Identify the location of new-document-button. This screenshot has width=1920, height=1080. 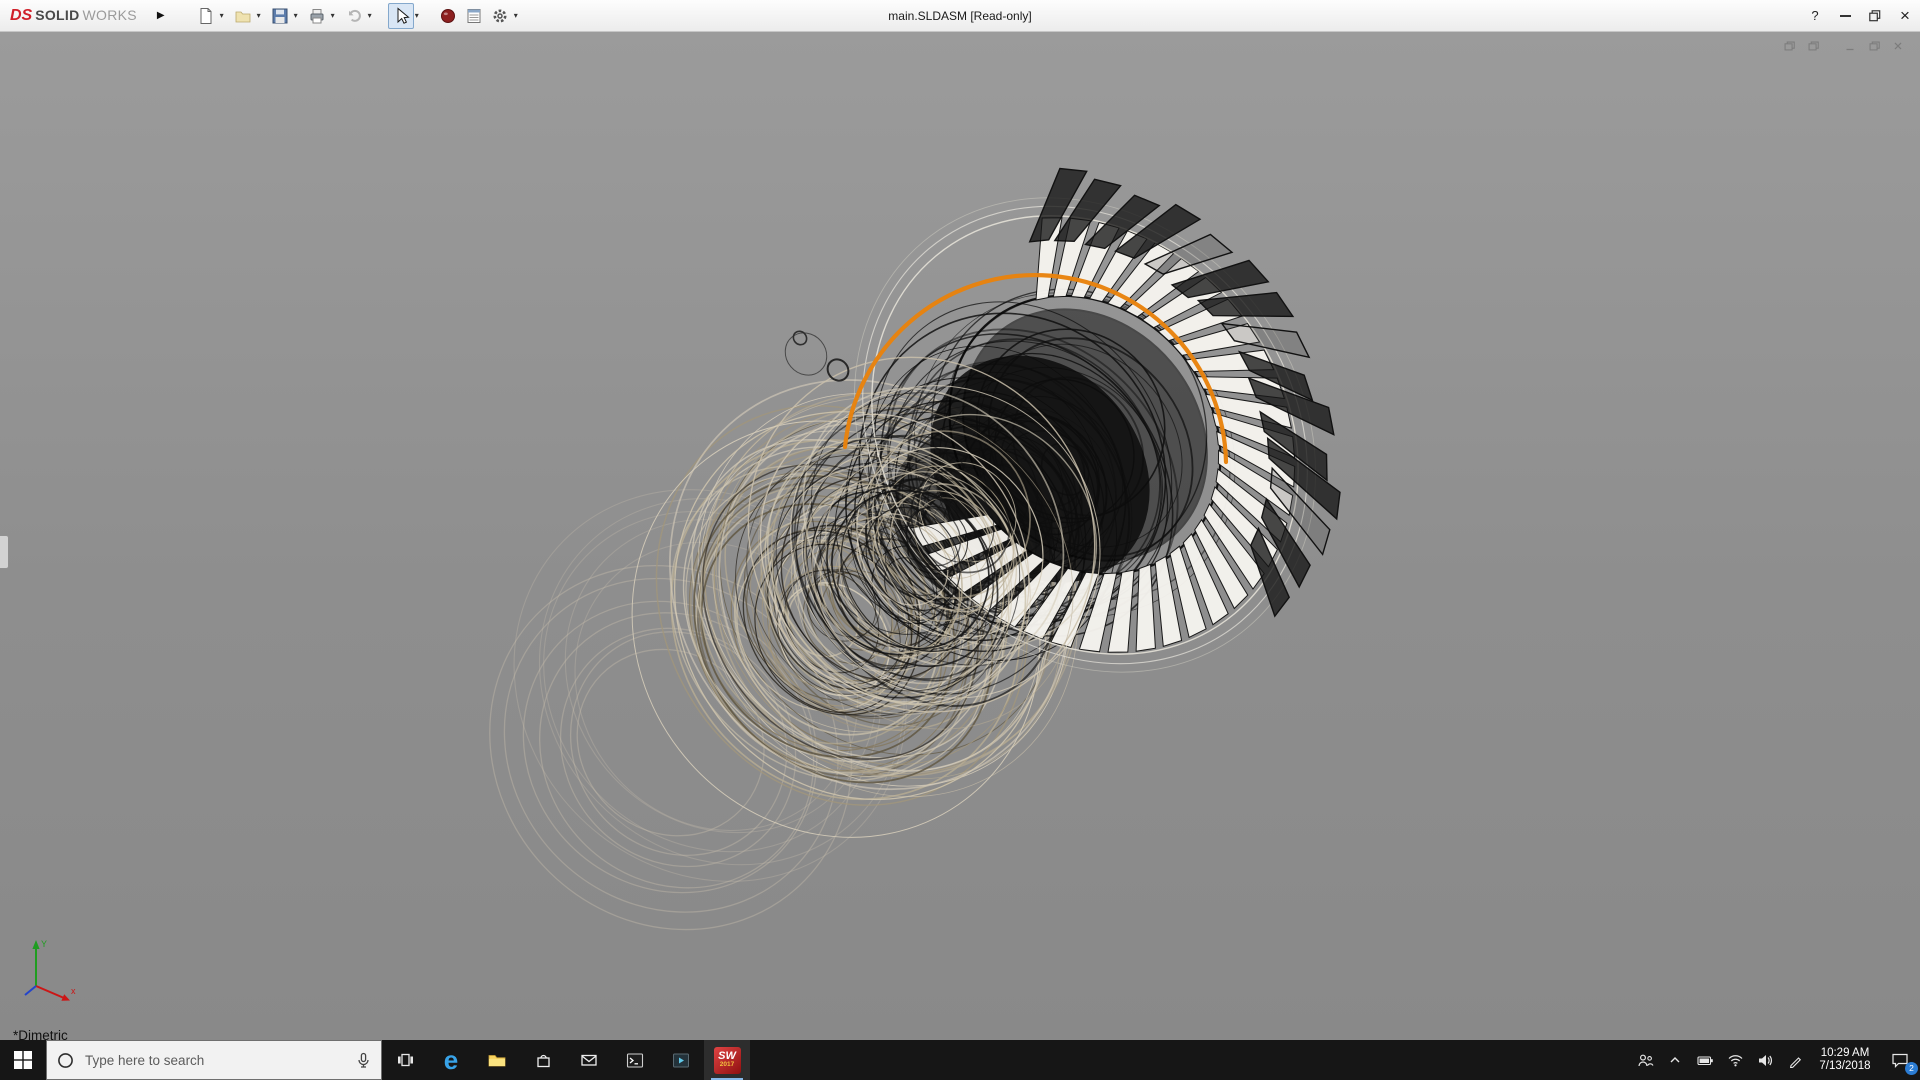
(206, 16).